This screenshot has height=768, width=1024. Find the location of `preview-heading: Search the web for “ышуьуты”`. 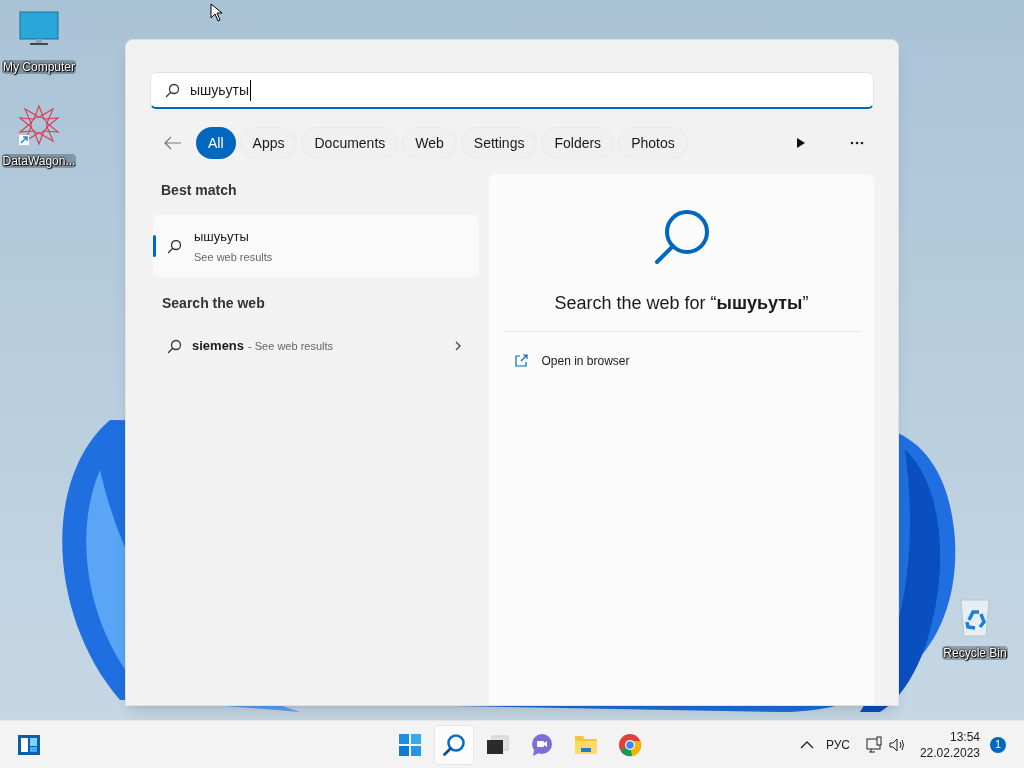

preview-heading: Search the web for “ышуьуты” is located at coordinates (681, 303).